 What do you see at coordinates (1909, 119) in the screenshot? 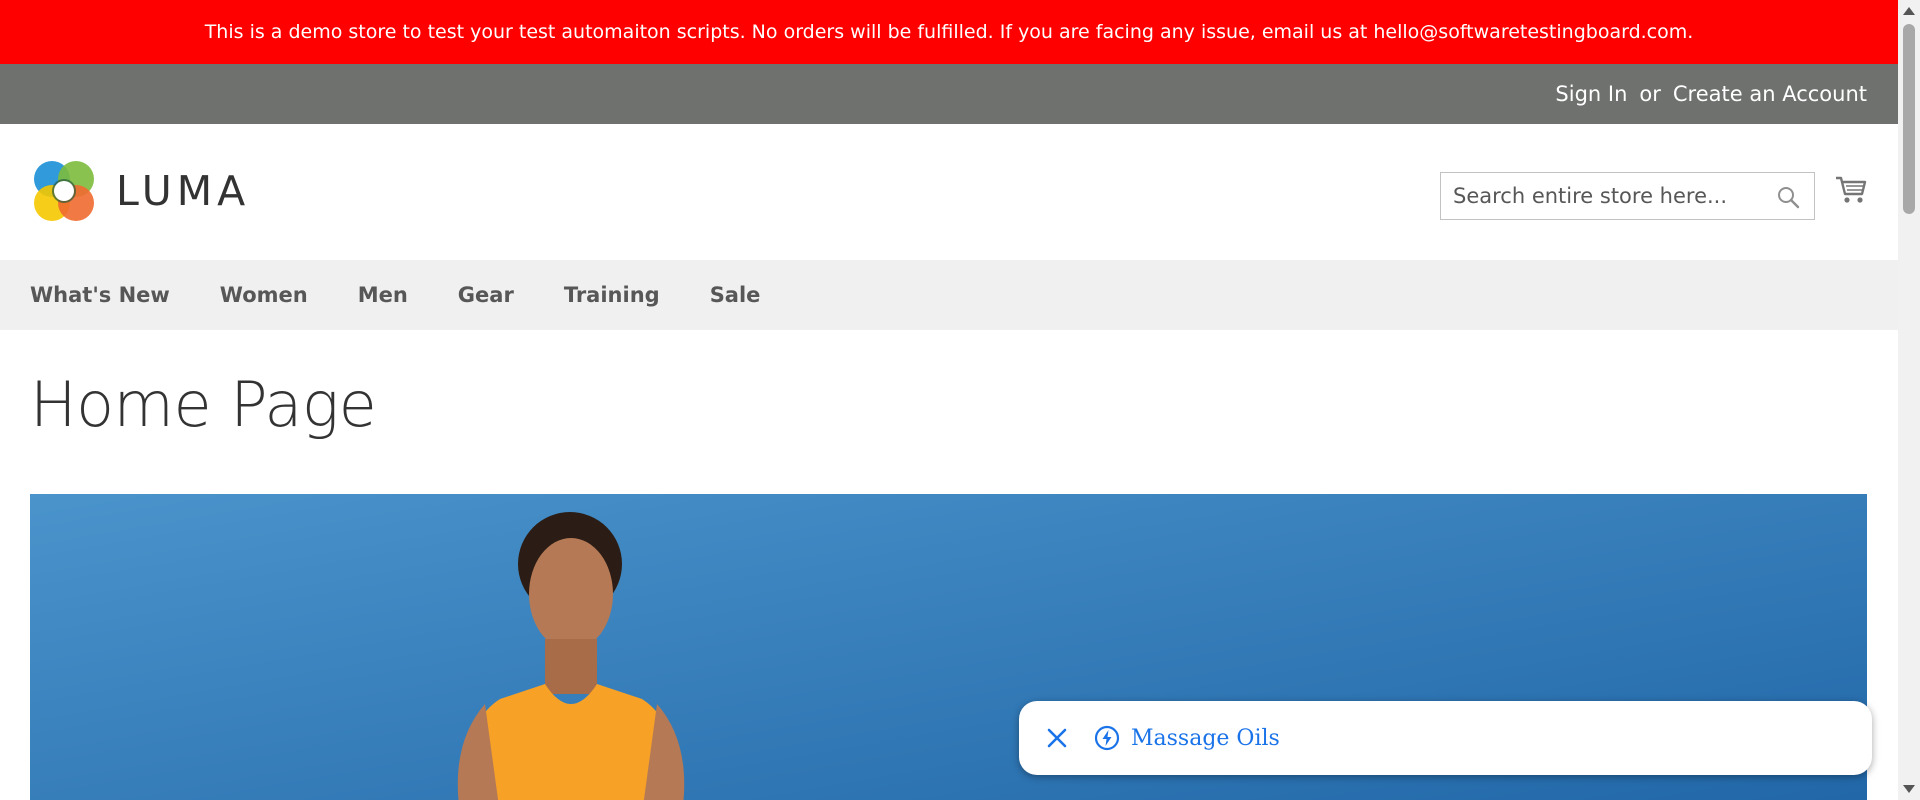
I see `scroll-thumb` at bounding box center [1909, 119].